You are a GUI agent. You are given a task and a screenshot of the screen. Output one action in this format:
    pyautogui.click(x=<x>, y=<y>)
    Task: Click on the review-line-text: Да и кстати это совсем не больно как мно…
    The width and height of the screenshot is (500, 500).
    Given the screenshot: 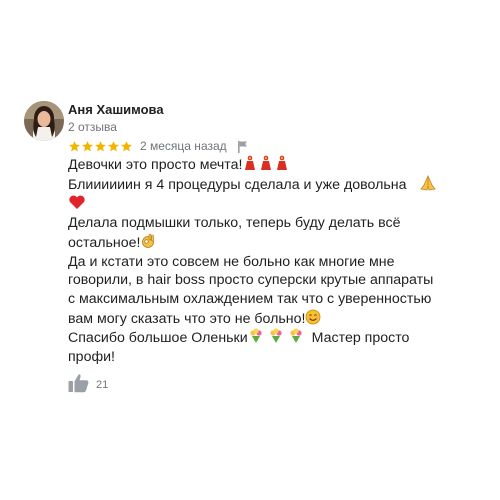 What is the action you would take?
    pyautogui.click(x=231, y=261)
    